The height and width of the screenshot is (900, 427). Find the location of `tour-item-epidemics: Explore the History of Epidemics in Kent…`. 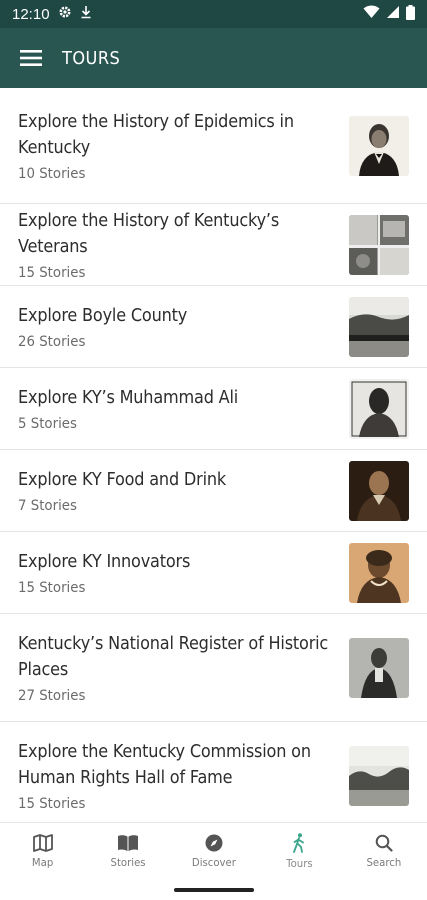

tour-item-epidemics: Explore the History of Epidemics in Kent… is located at coordinates (213, 146).